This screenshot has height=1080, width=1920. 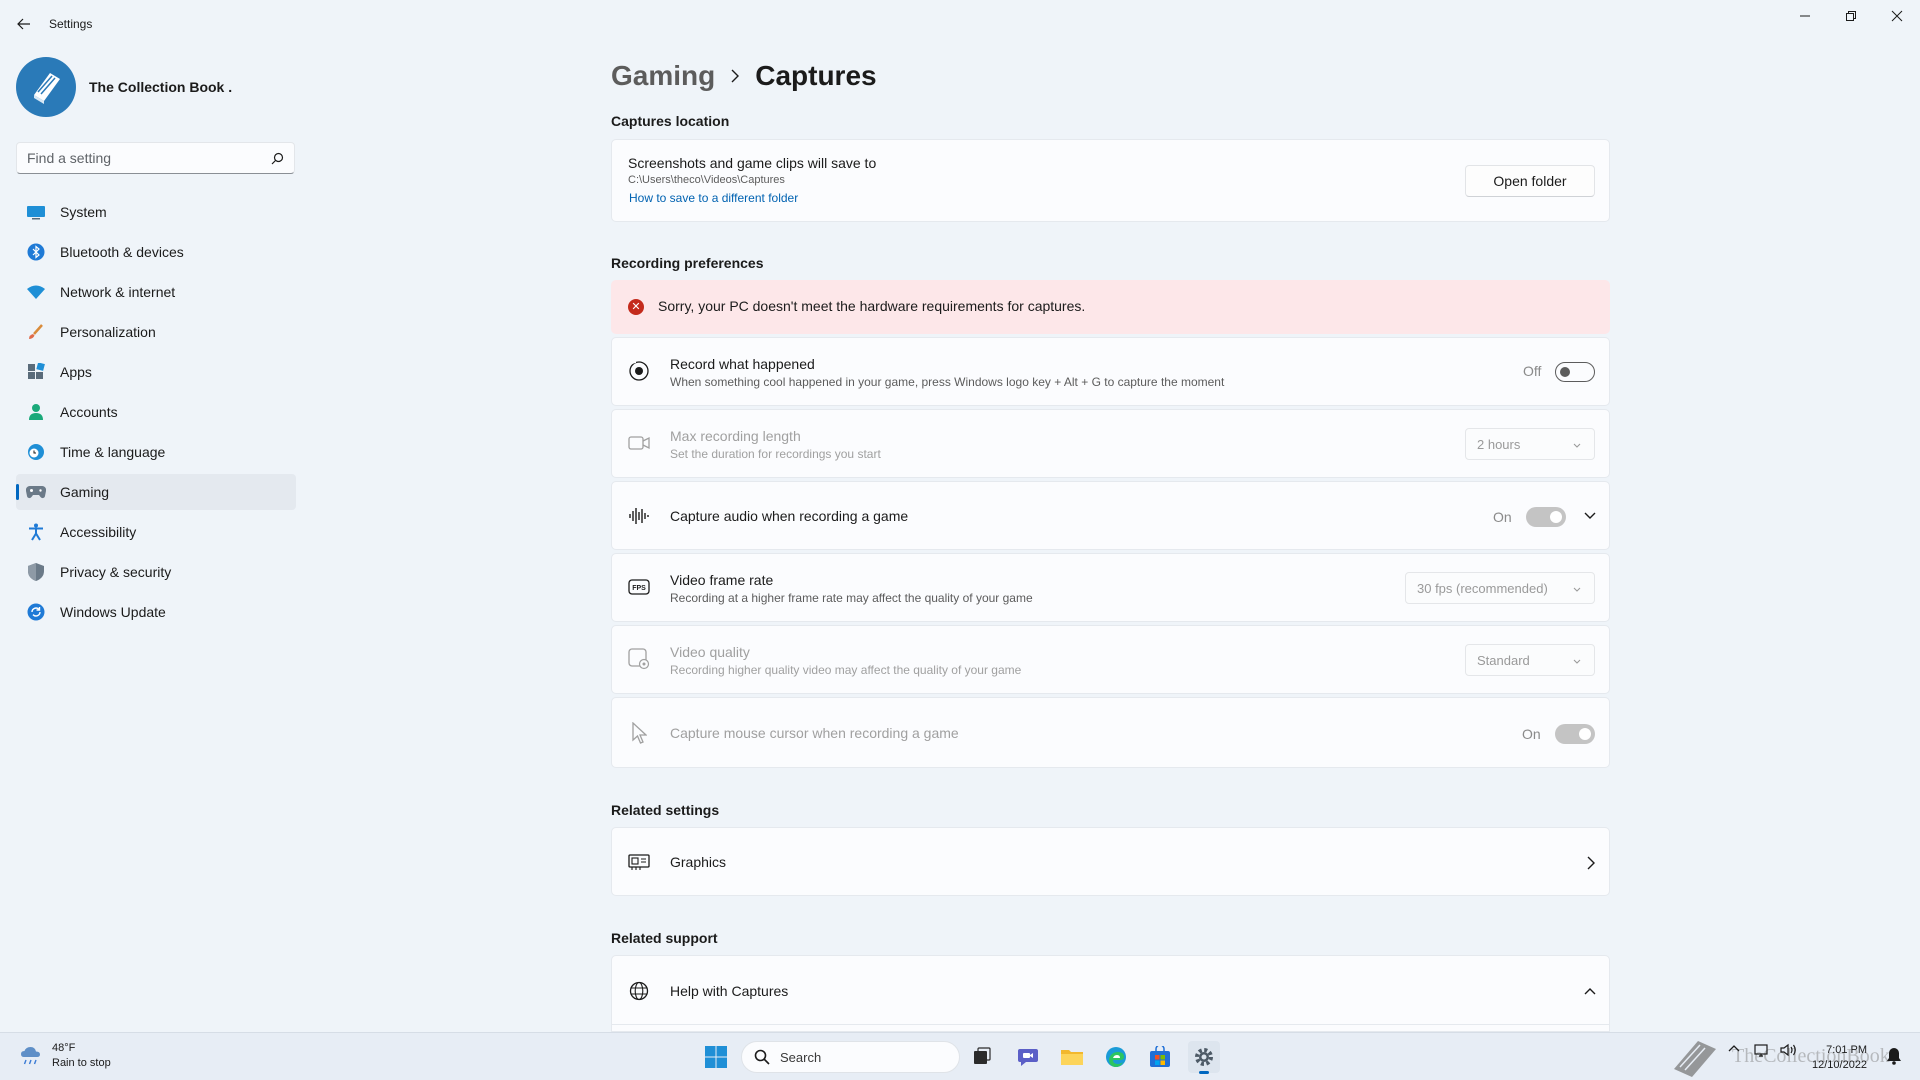 What do you see at coordinates (1575, 372) in the screenshot?
I see `record-what-happened-toggle` at bounding box center [1575, 372].